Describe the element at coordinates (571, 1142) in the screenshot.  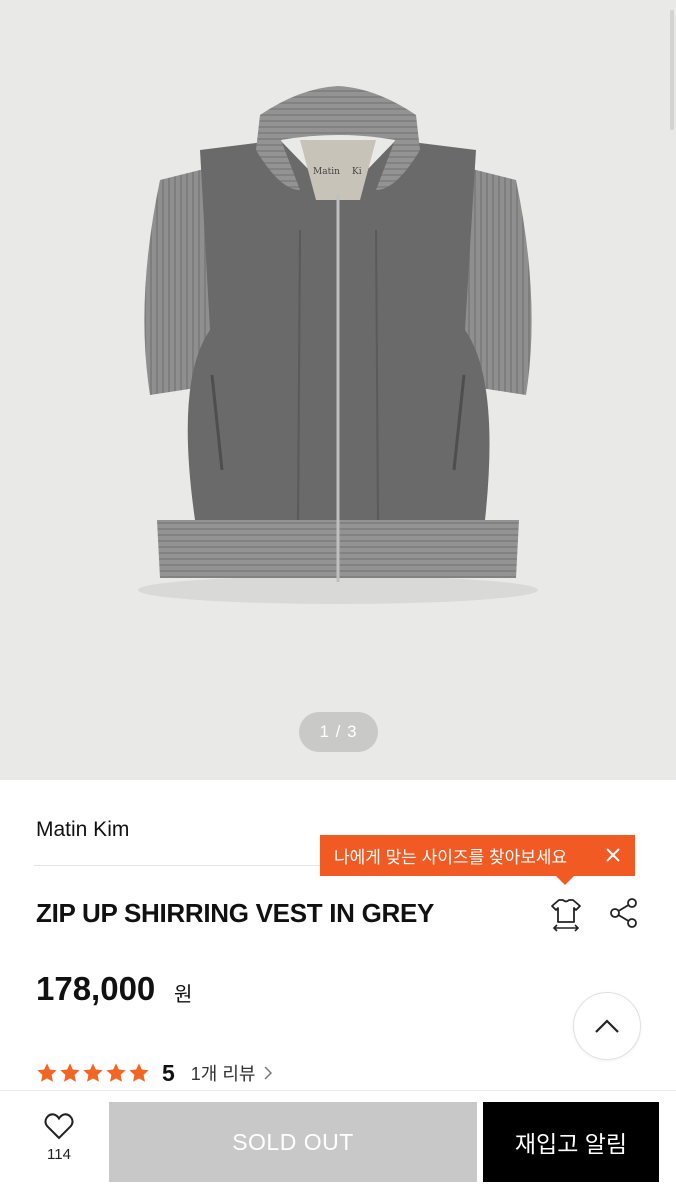
I see `restock-alert-button: 재입고 알림` at that location.